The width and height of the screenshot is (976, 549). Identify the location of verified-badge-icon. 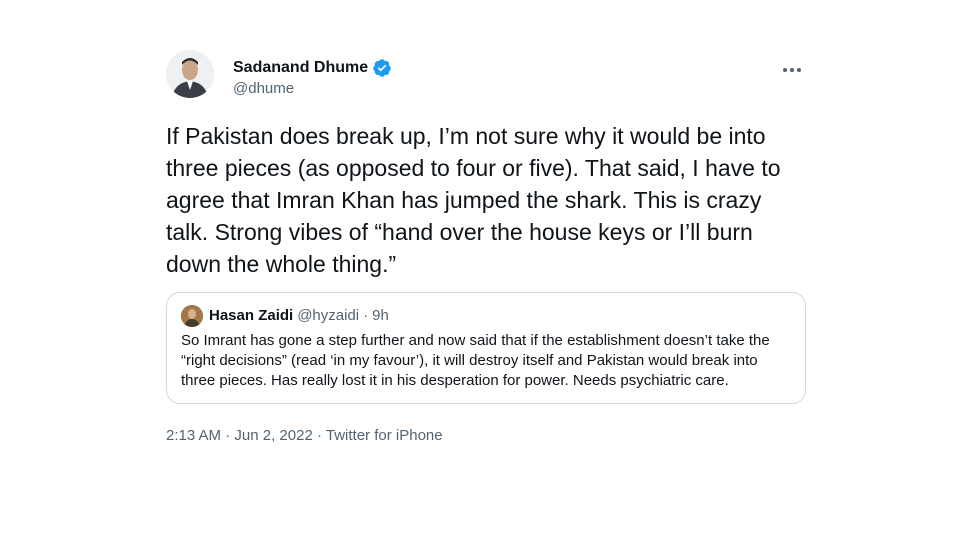
(382, 68).